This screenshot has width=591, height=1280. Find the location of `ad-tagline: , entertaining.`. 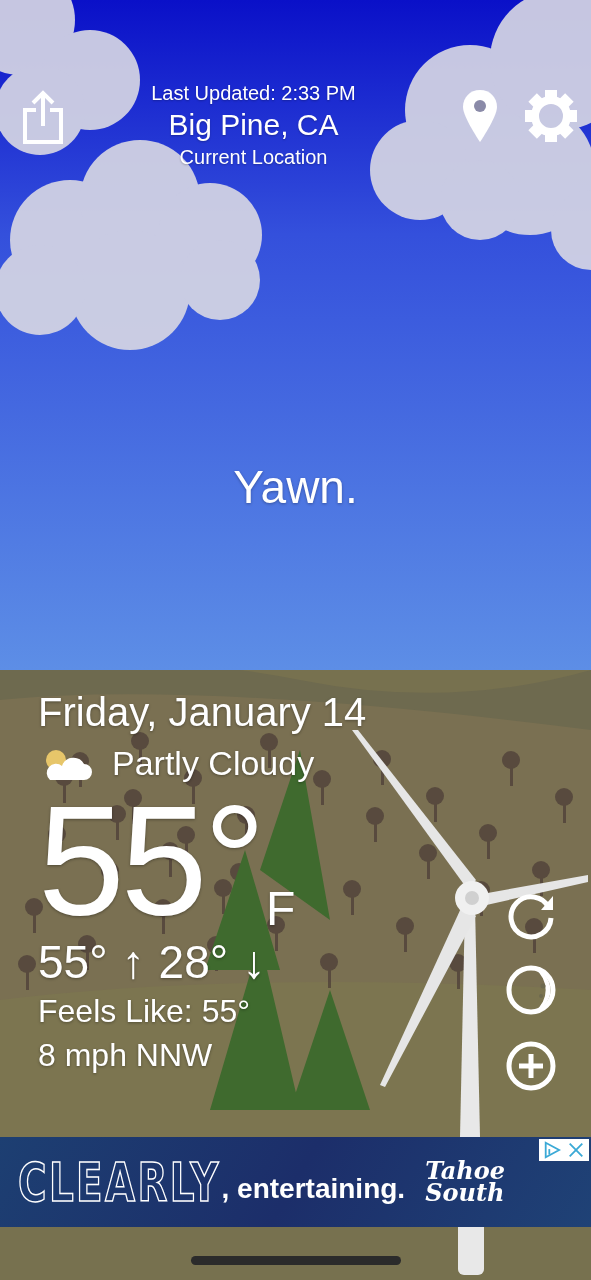

ad-tagline: , entertaining. is located at coordinates (313, 1189).